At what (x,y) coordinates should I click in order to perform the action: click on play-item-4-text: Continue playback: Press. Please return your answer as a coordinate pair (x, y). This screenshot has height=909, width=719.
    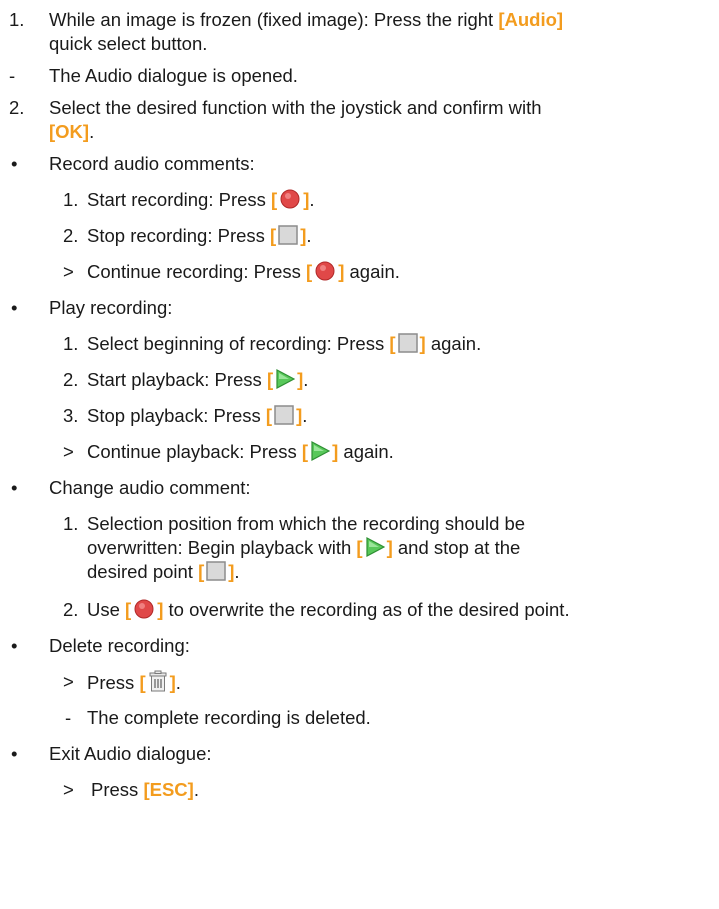
    Looking at the image, I should click on (194, 451).